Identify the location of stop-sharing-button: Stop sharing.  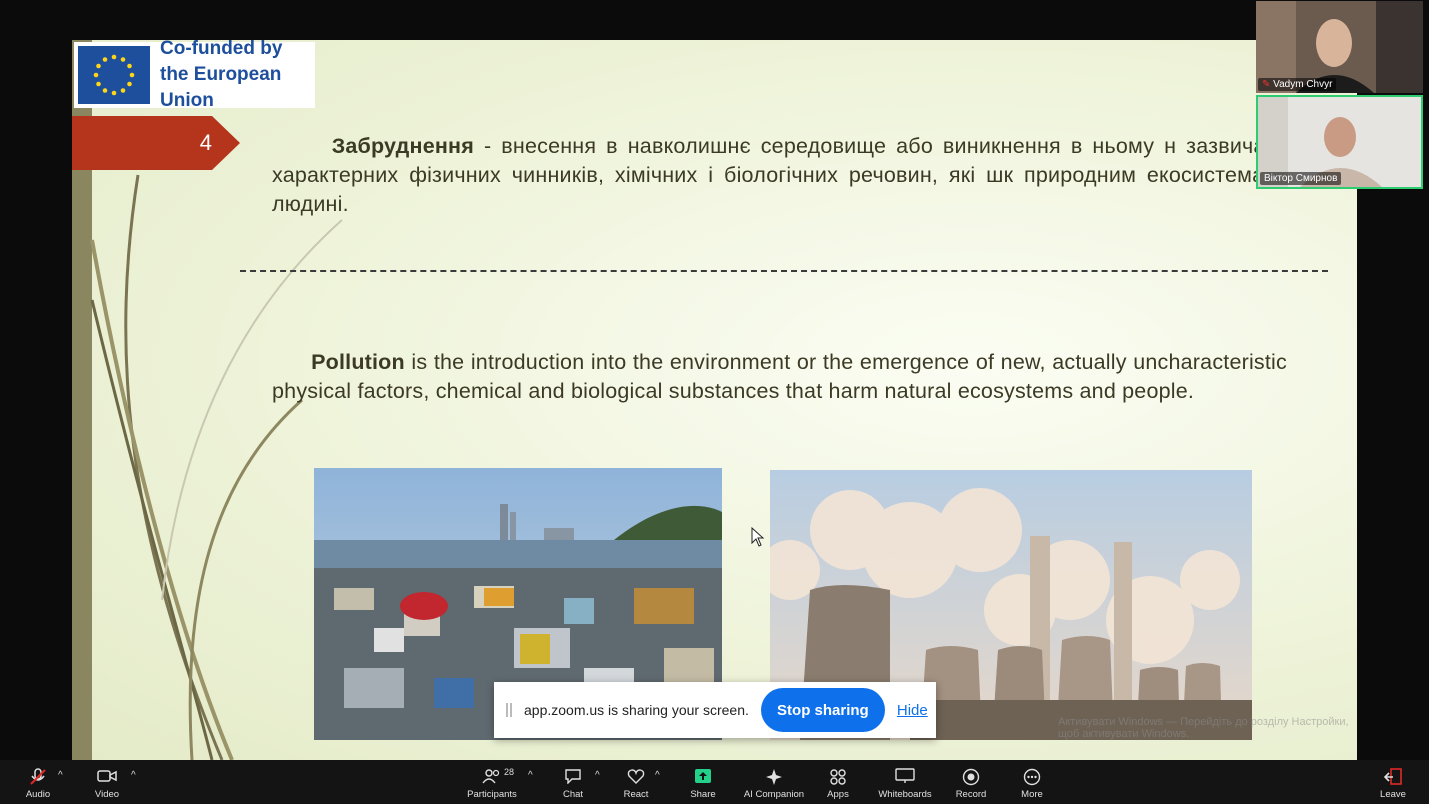
(822, 710).